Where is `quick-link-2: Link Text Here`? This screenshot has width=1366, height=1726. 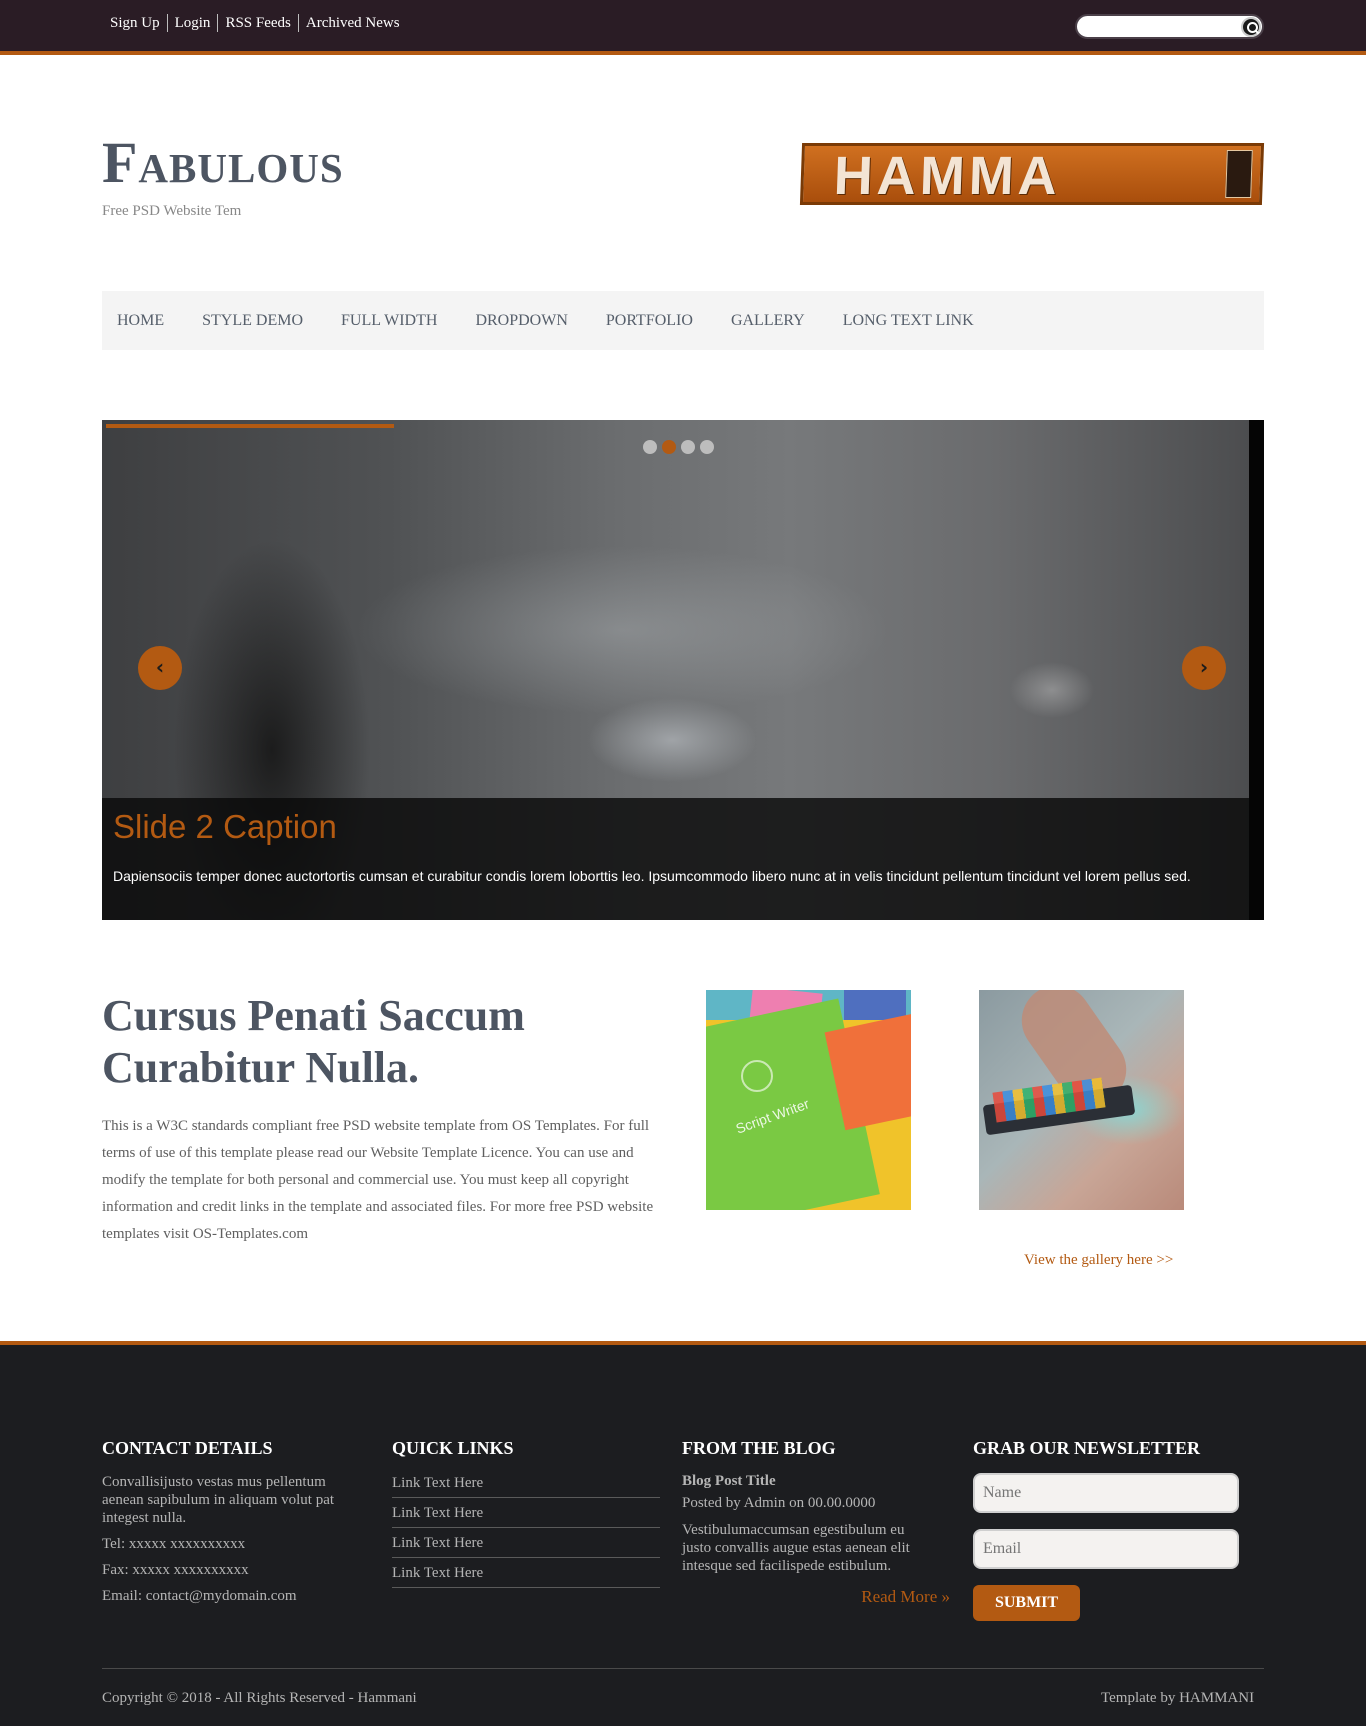 quick-link-2: Link Text Here is located at coordinates (526, 1515).